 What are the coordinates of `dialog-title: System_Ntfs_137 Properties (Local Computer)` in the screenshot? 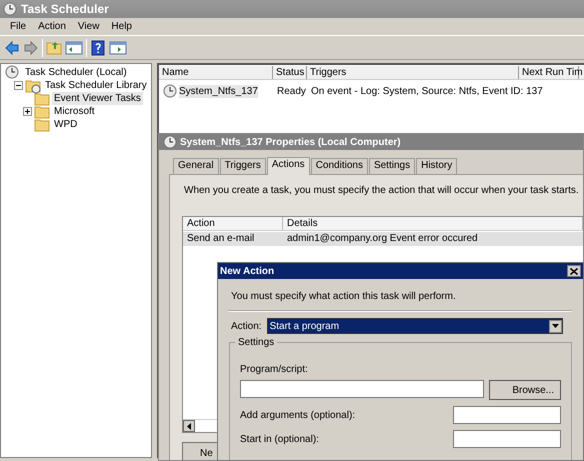 It's located at (290, 142).